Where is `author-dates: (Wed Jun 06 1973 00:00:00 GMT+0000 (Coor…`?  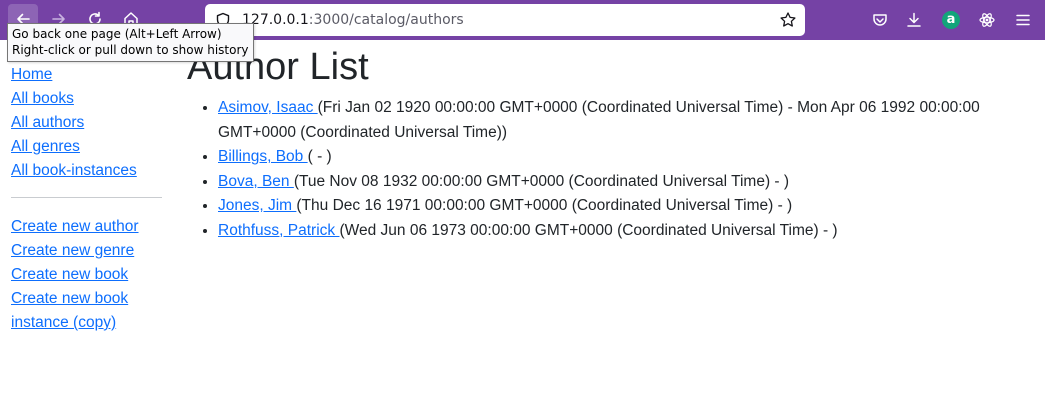
author-dates: (Wed Jun 06 1973 00:00:00 GMT+0000 (Coor… is located at coordinates (588, 230).